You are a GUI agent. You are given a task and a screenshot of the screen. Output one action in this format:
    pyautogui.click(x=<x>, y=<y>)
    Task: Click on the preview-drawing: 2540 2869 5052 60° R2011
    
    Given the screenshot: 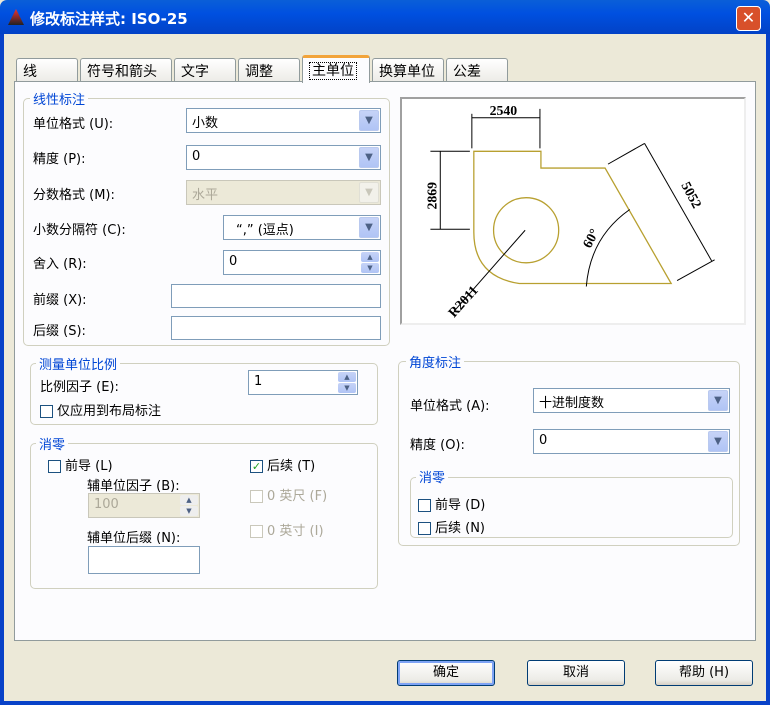 What is the action you would take?
    pyautogui.click(x=569, y=211)
    